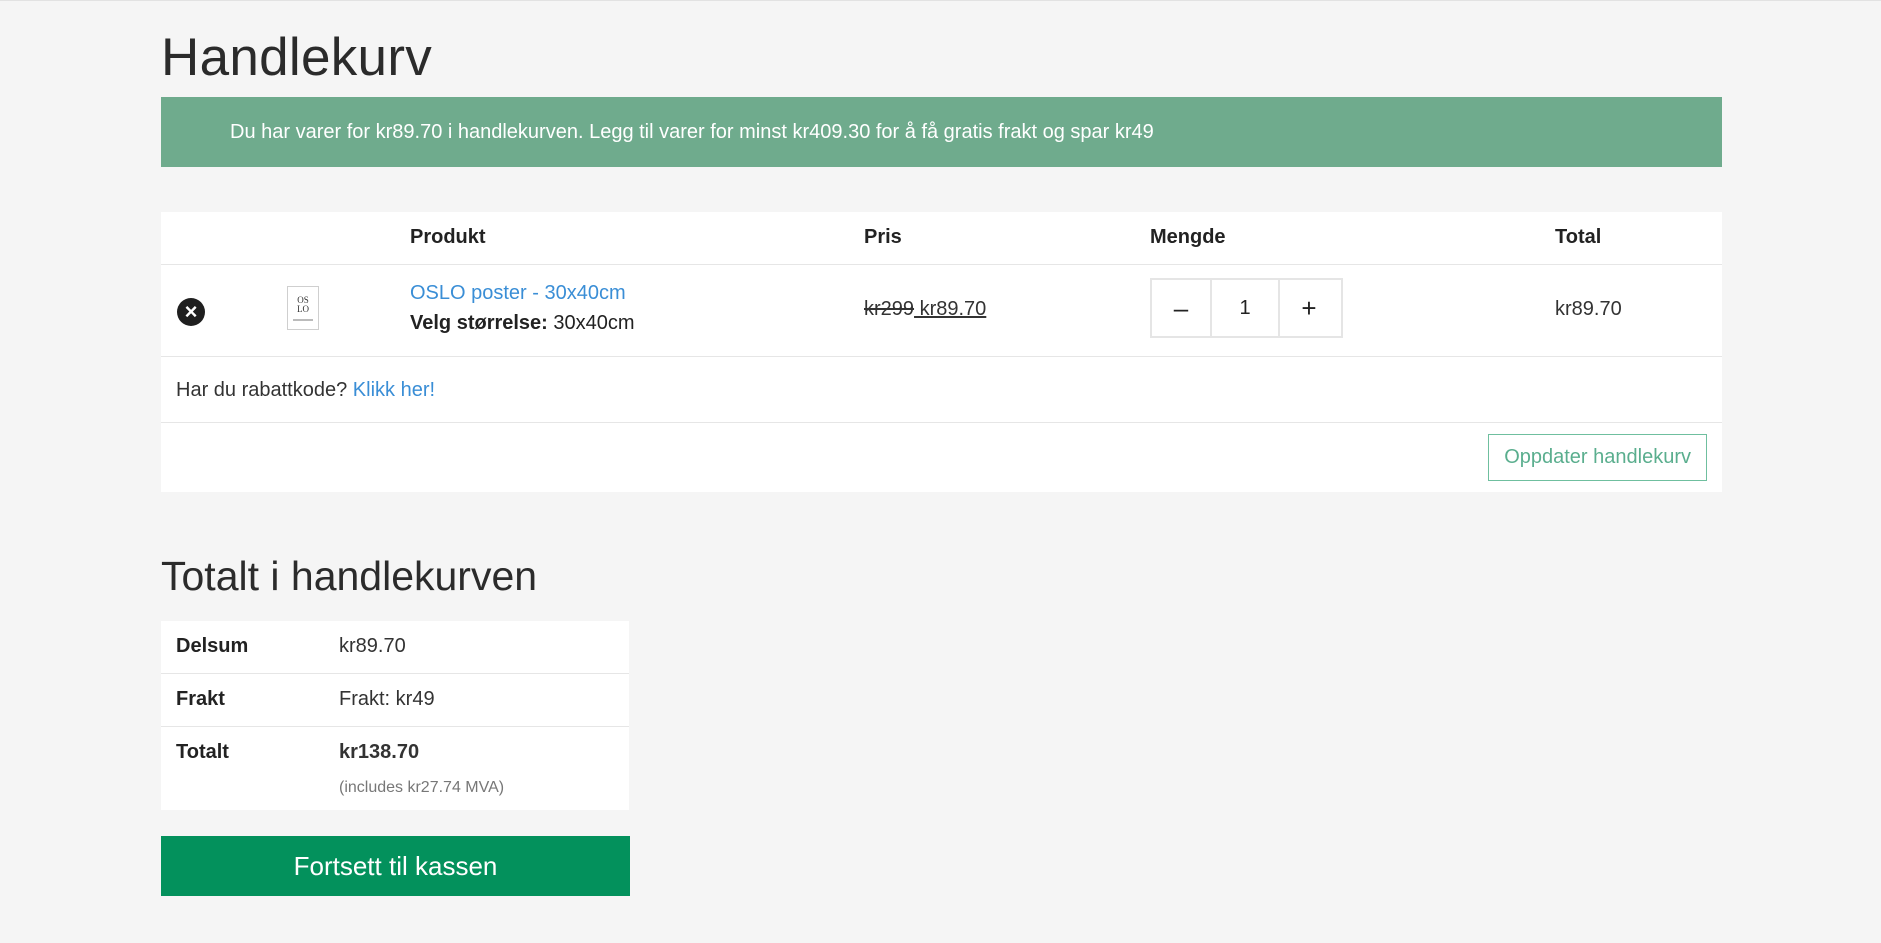 This screenshot has width=1881, height=943. Describe the element at coordinates (297, 57) in the screenshot. I see `page-title: Handlekurv` at that location.